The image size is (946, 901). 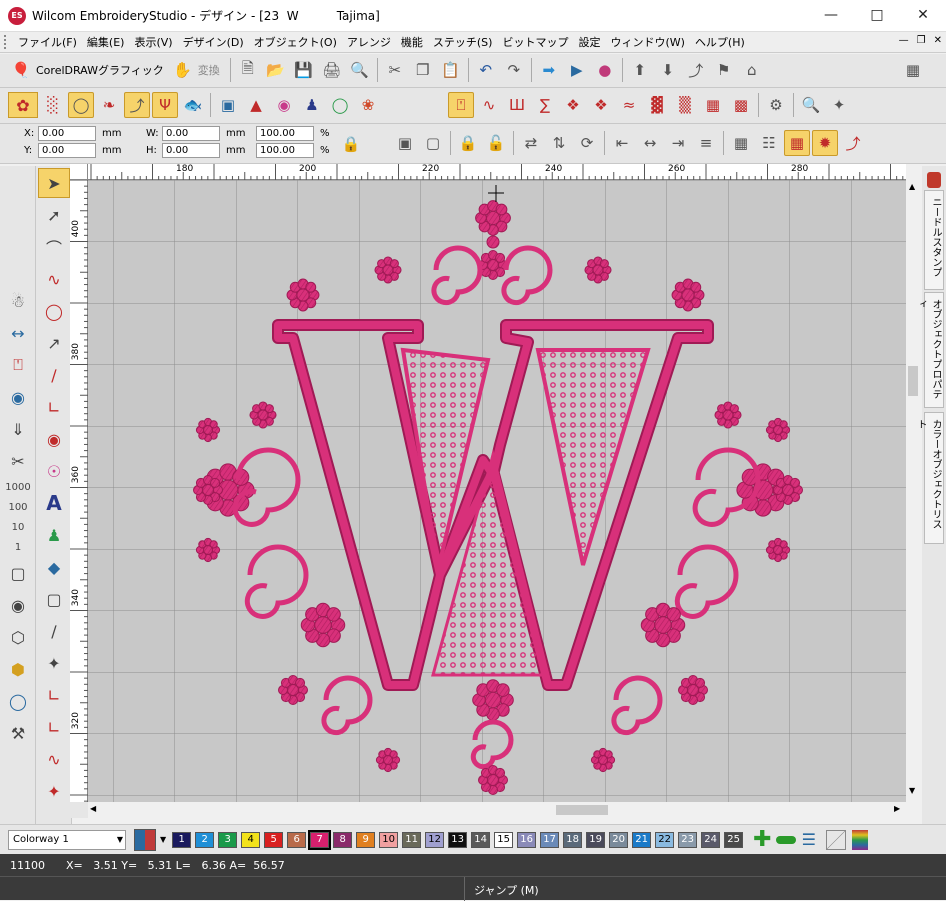 I want to click on scroll-right-icon: ▶, so click(x=897, y=808).